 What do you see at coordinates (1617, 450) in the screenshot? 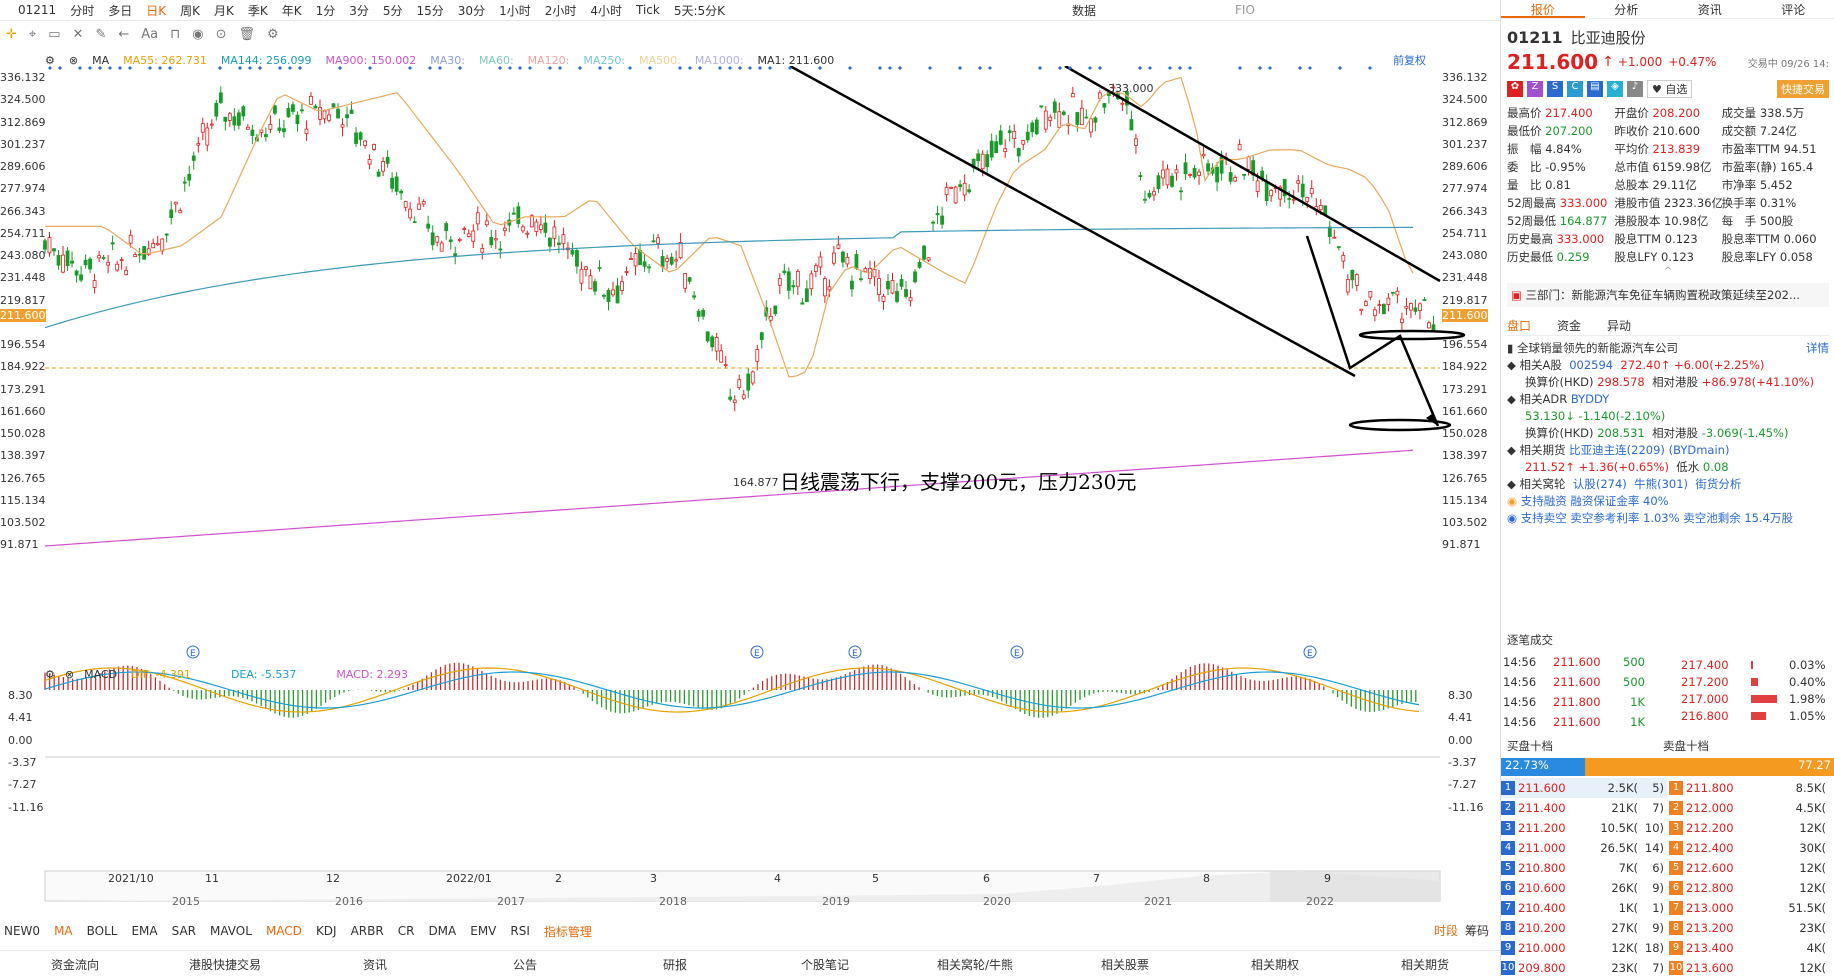
I see `futures-name: 比亚迪主连(2209)` at bounding box center [1617, 450].